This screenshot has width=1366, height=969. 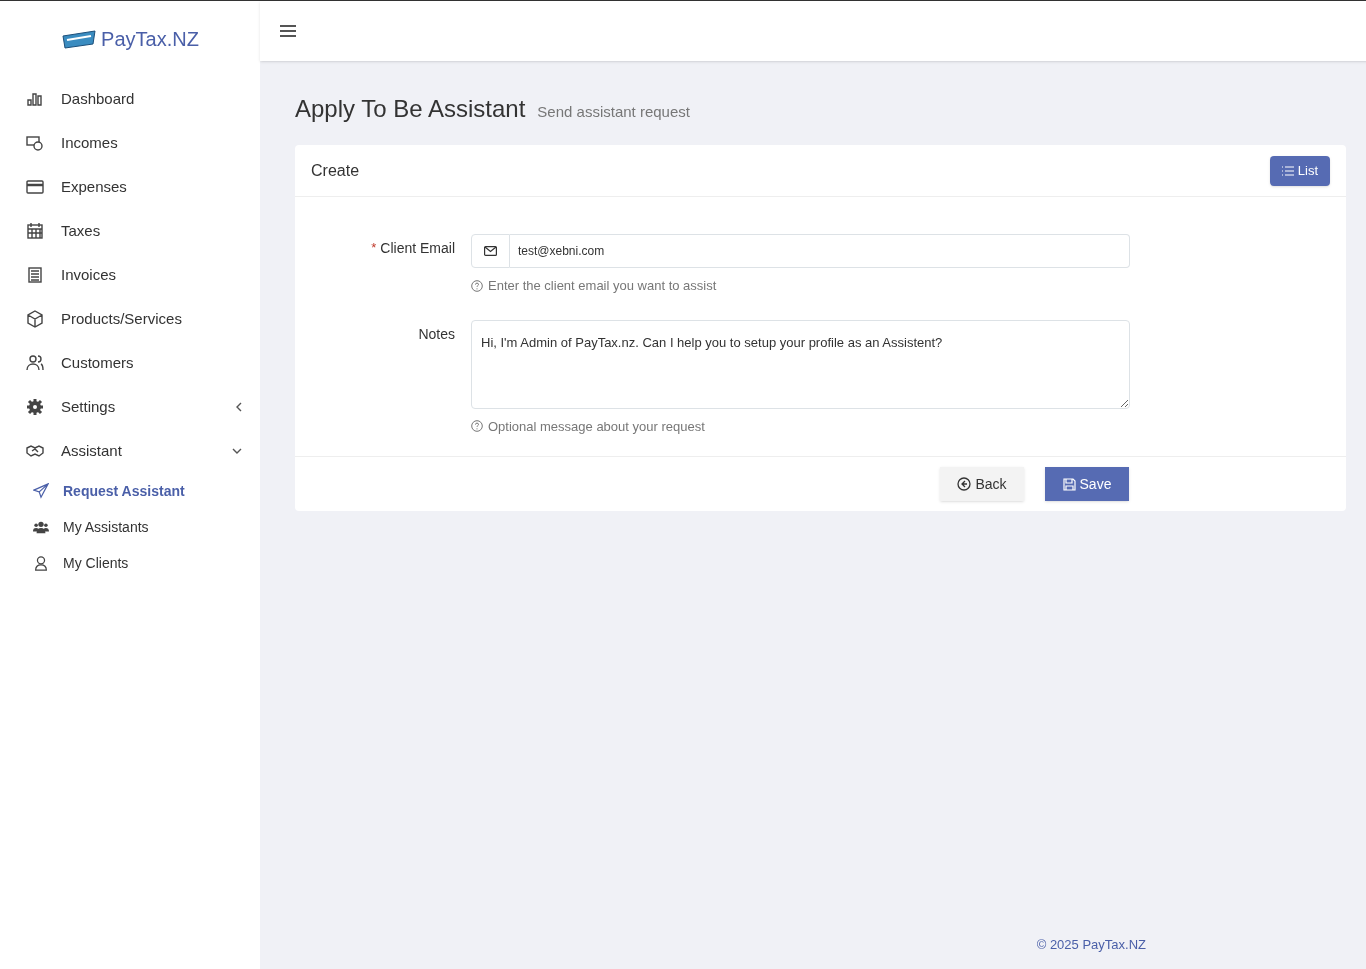 I want to click on nav-item: Taxes, so click(x=130, y=231).